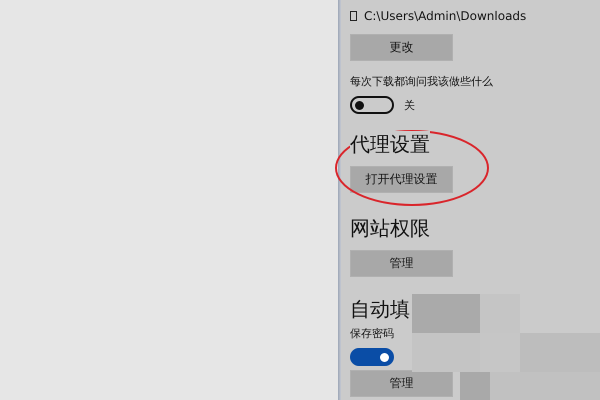 This screenshot has width=600, height=400. Describe the element at coordinates (390, 144) in the screenshot. I see `section-heading: 代理设置` at that location.